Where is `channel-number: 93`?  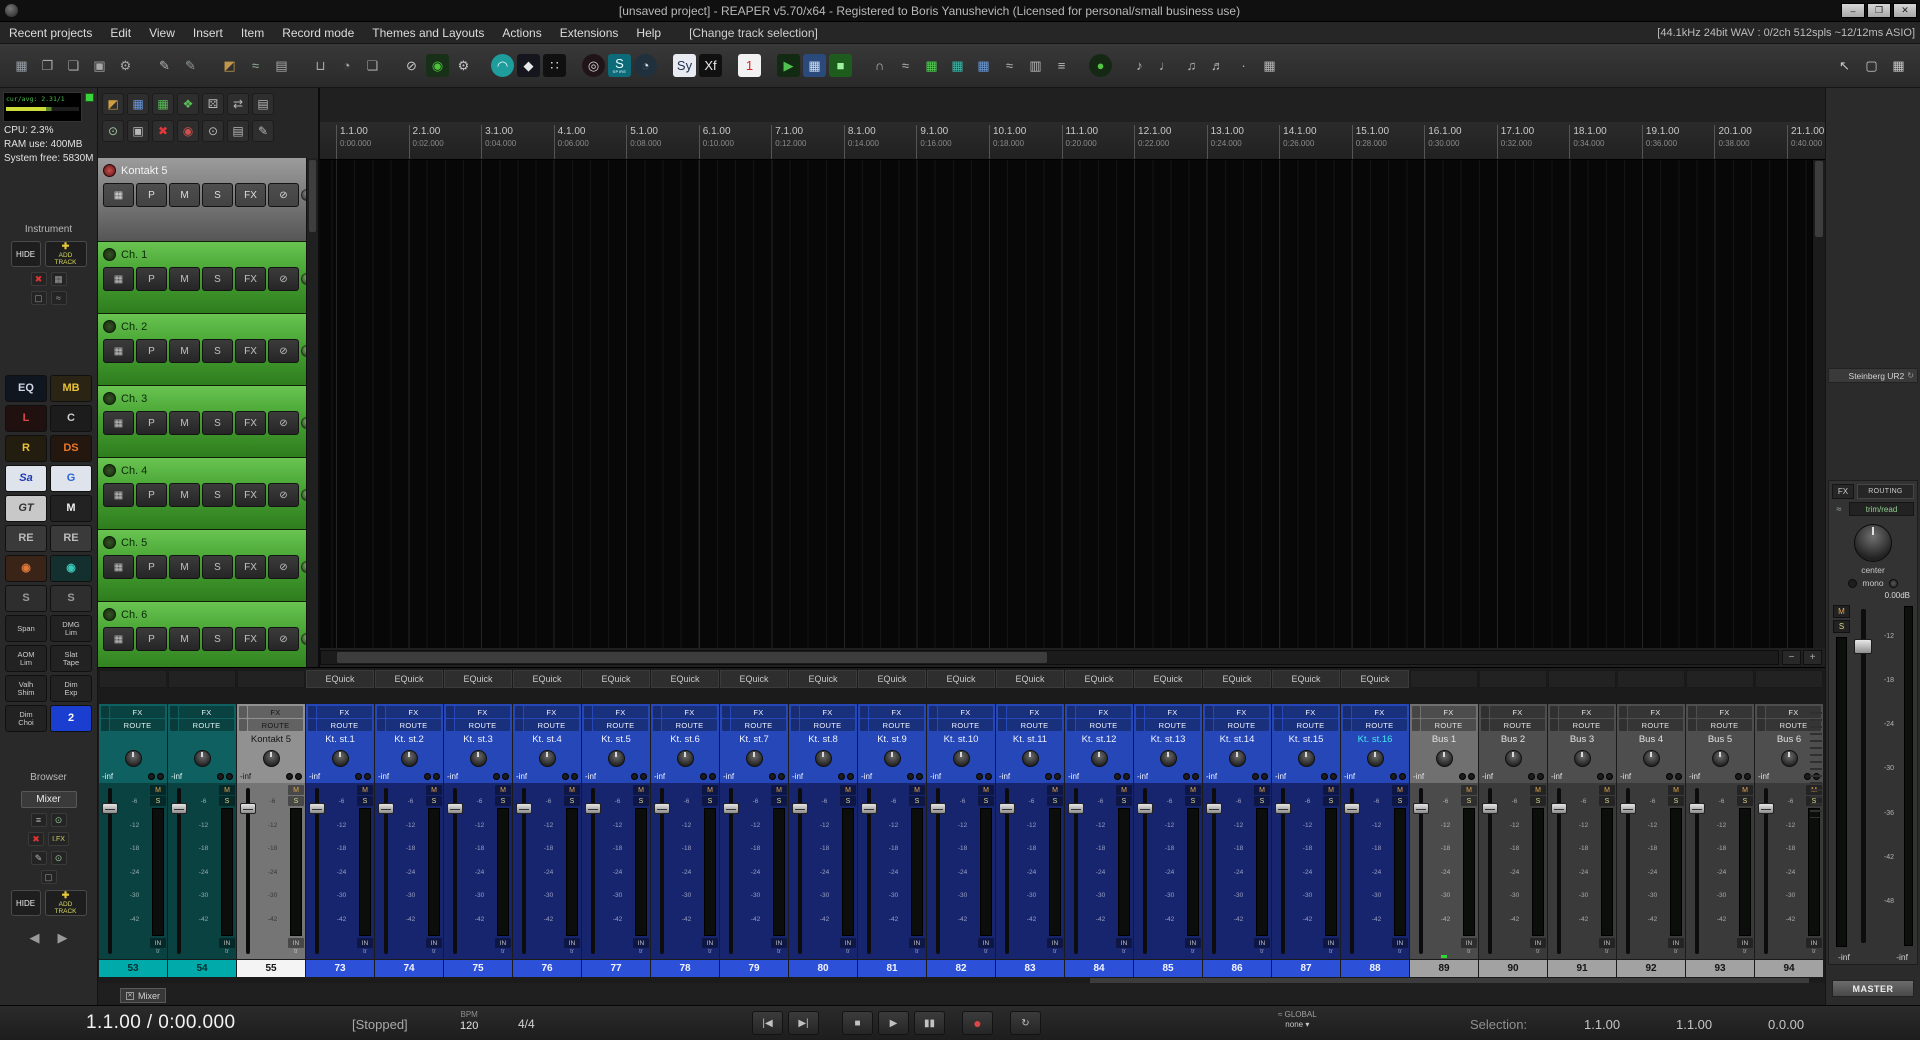
channel-number: 93 is located at coordinates (1720, 968).